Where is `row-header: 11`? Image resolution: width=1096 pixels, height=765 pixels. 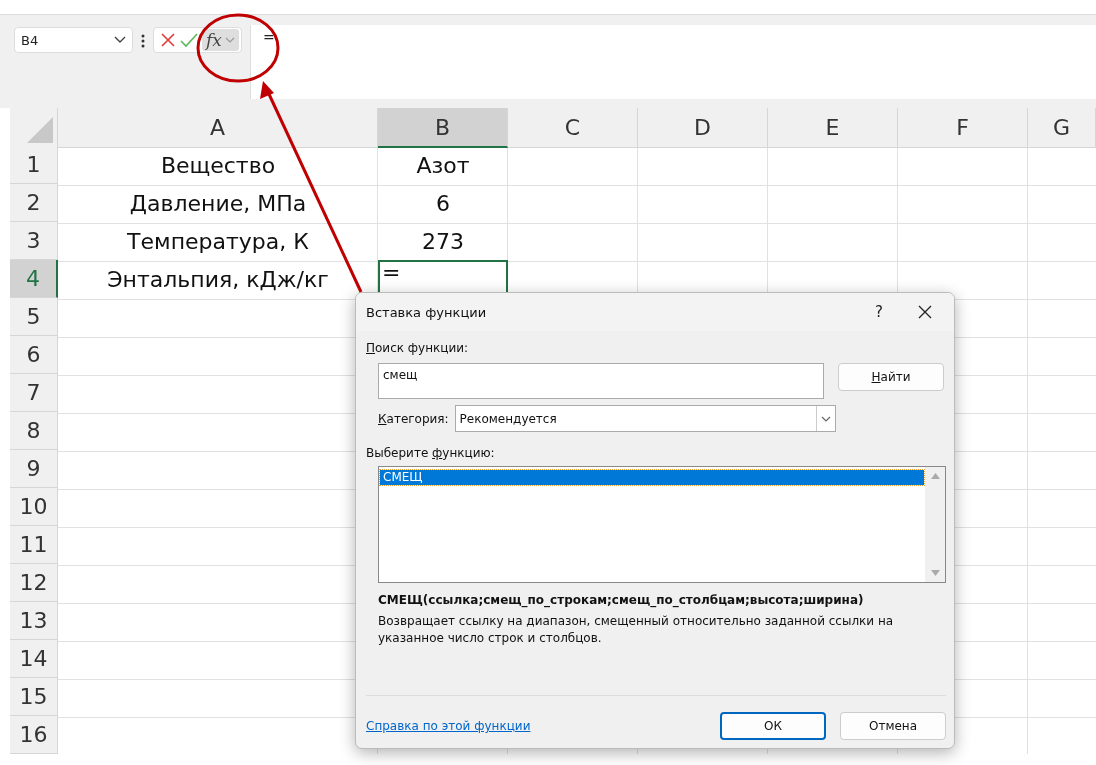
row-header: 11 is located at coordinates (34, 545).